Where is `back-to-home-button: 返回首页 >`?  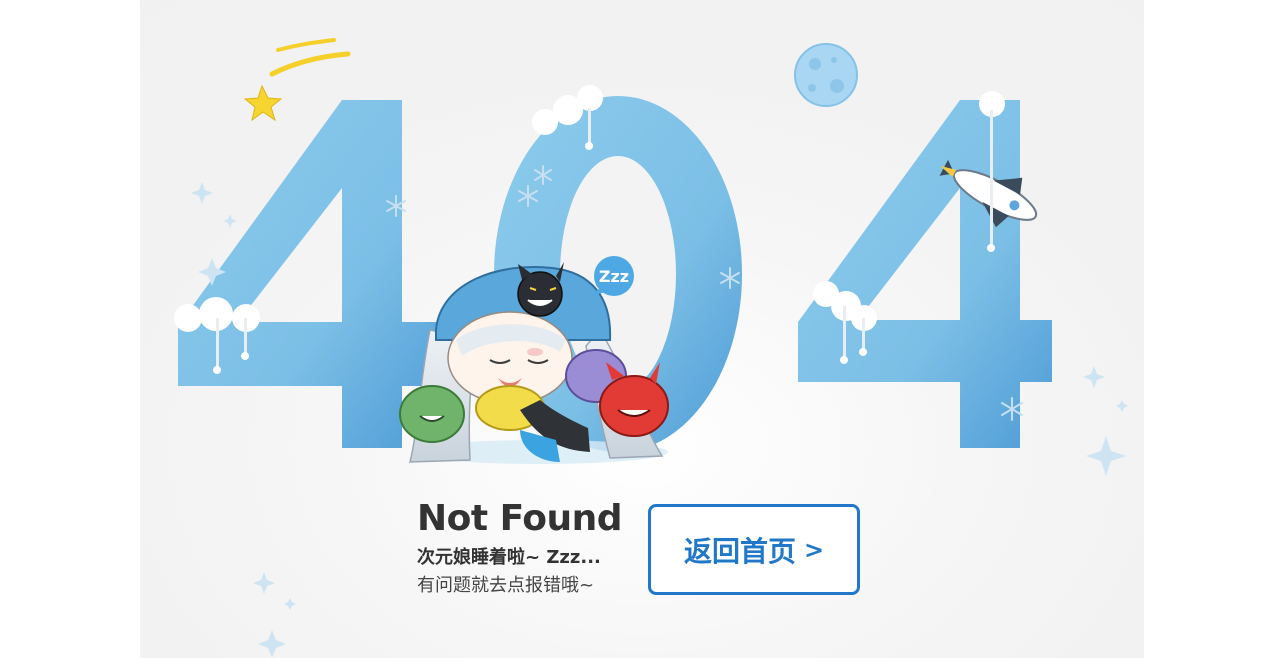 back-to-home-button: 返回首页 > is located at coordinates (754, 549).